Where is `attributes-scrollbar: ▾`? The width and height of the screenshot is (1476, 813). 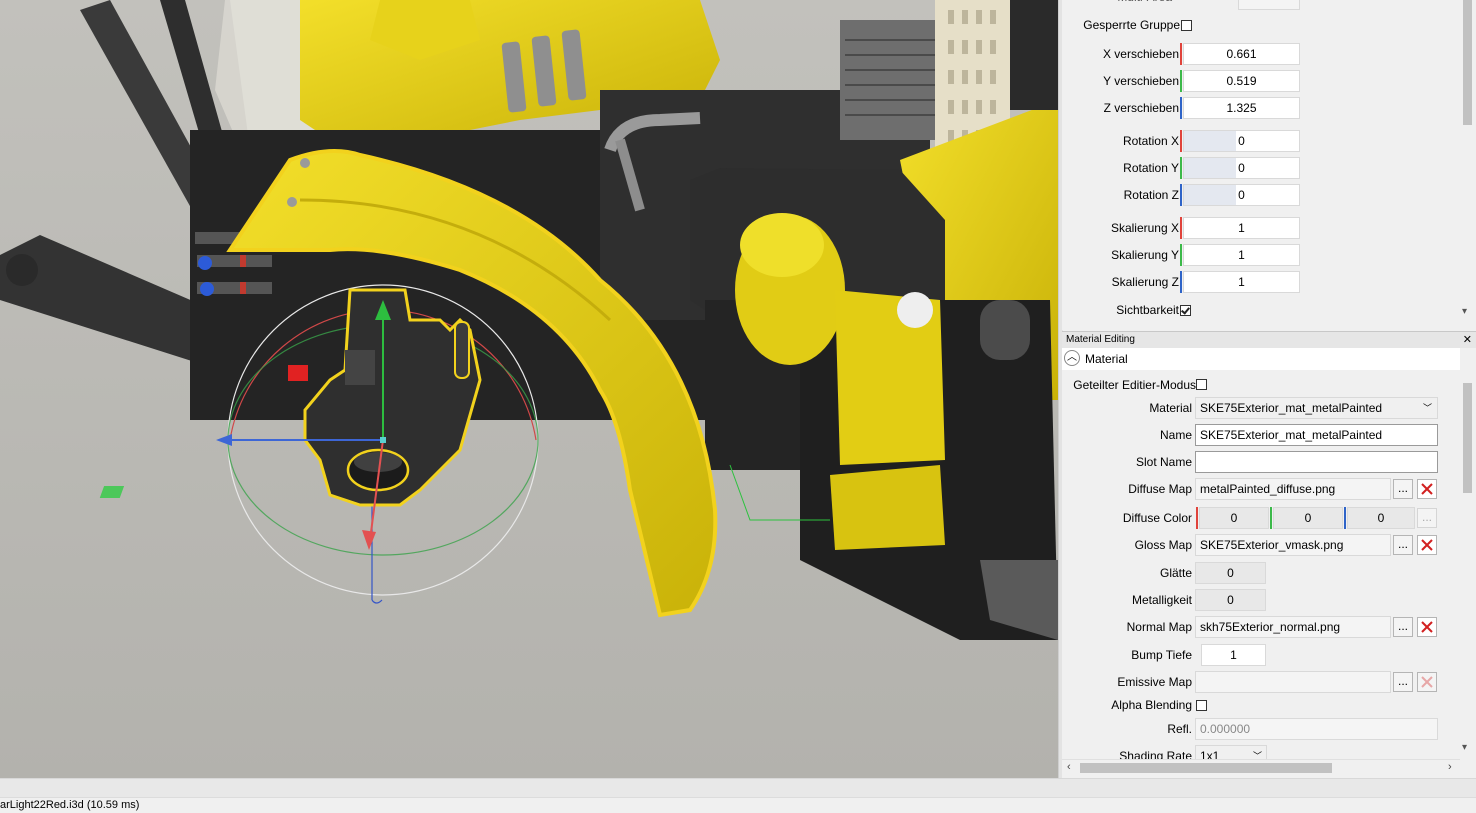 attributes-scrollbar: ▾ is located at coordinates (1467, 161).